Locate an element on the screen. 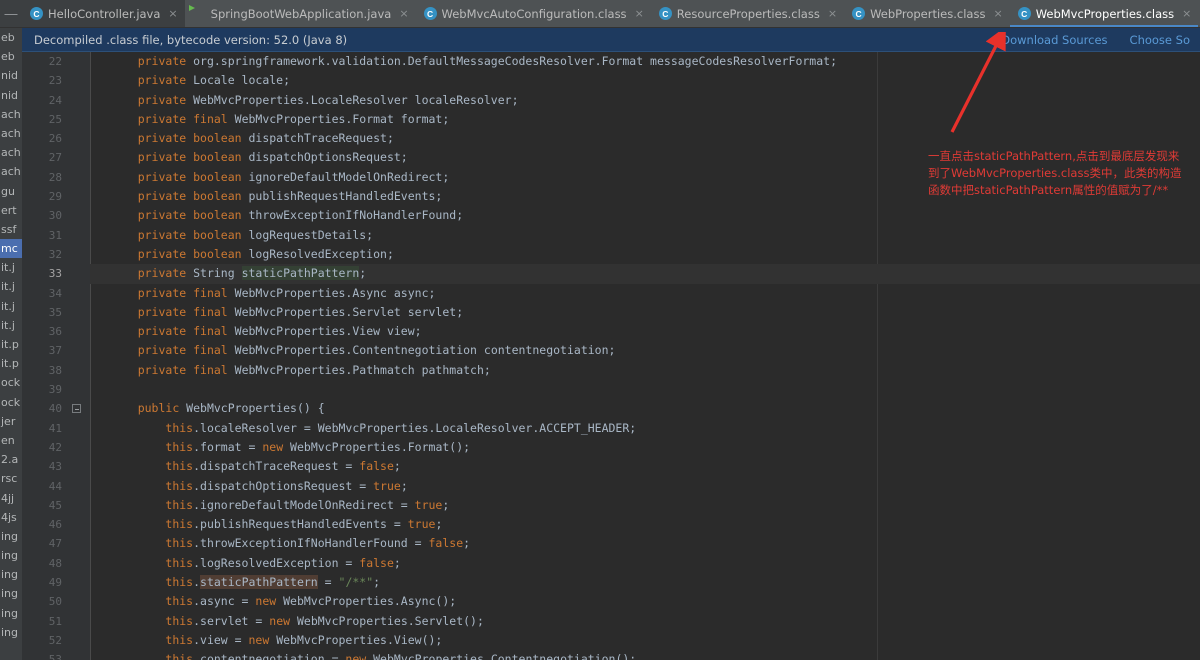  editor-tab-resourceproperties-class: C ResourceProperties.class × is located at coordinates (747, 13).